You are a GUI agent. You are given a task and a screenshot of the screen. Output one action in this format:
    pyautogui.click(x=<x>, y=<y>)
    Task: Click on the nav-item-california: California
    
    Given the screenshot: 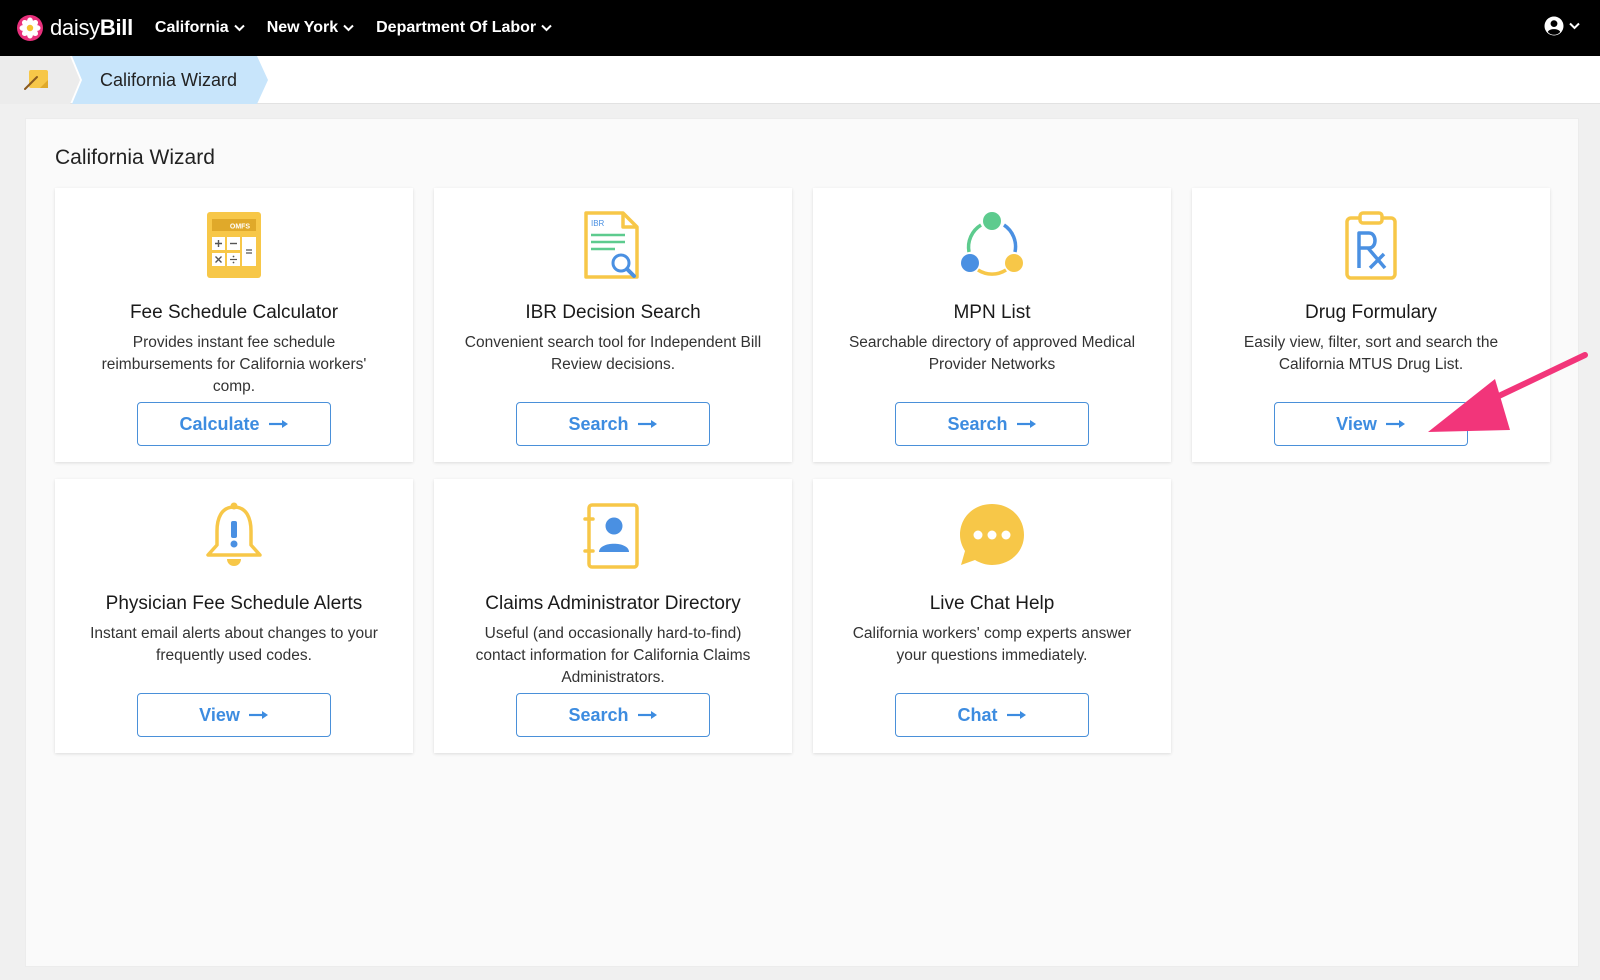 What is the action you would take?
    pyautogui.click(x=200, y=28)
    